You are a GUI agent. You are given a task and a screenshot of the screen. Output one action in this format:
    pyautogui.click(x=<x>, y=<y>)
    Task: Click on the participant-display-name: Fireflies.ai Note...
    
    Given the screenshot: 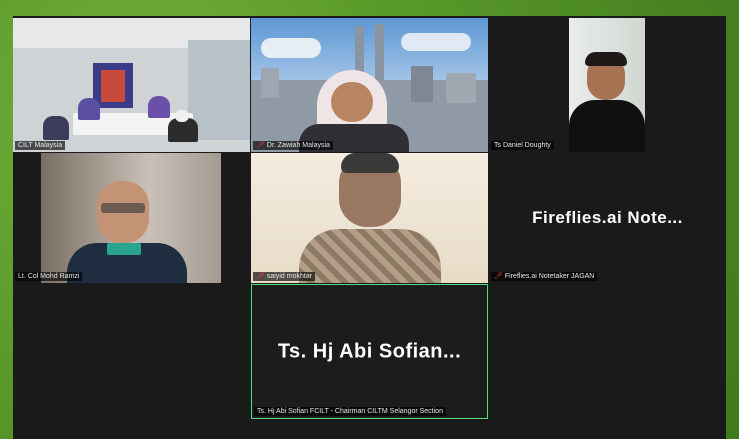 What is the action you would take?
    pyautogui.click(x=607, y=217)
    